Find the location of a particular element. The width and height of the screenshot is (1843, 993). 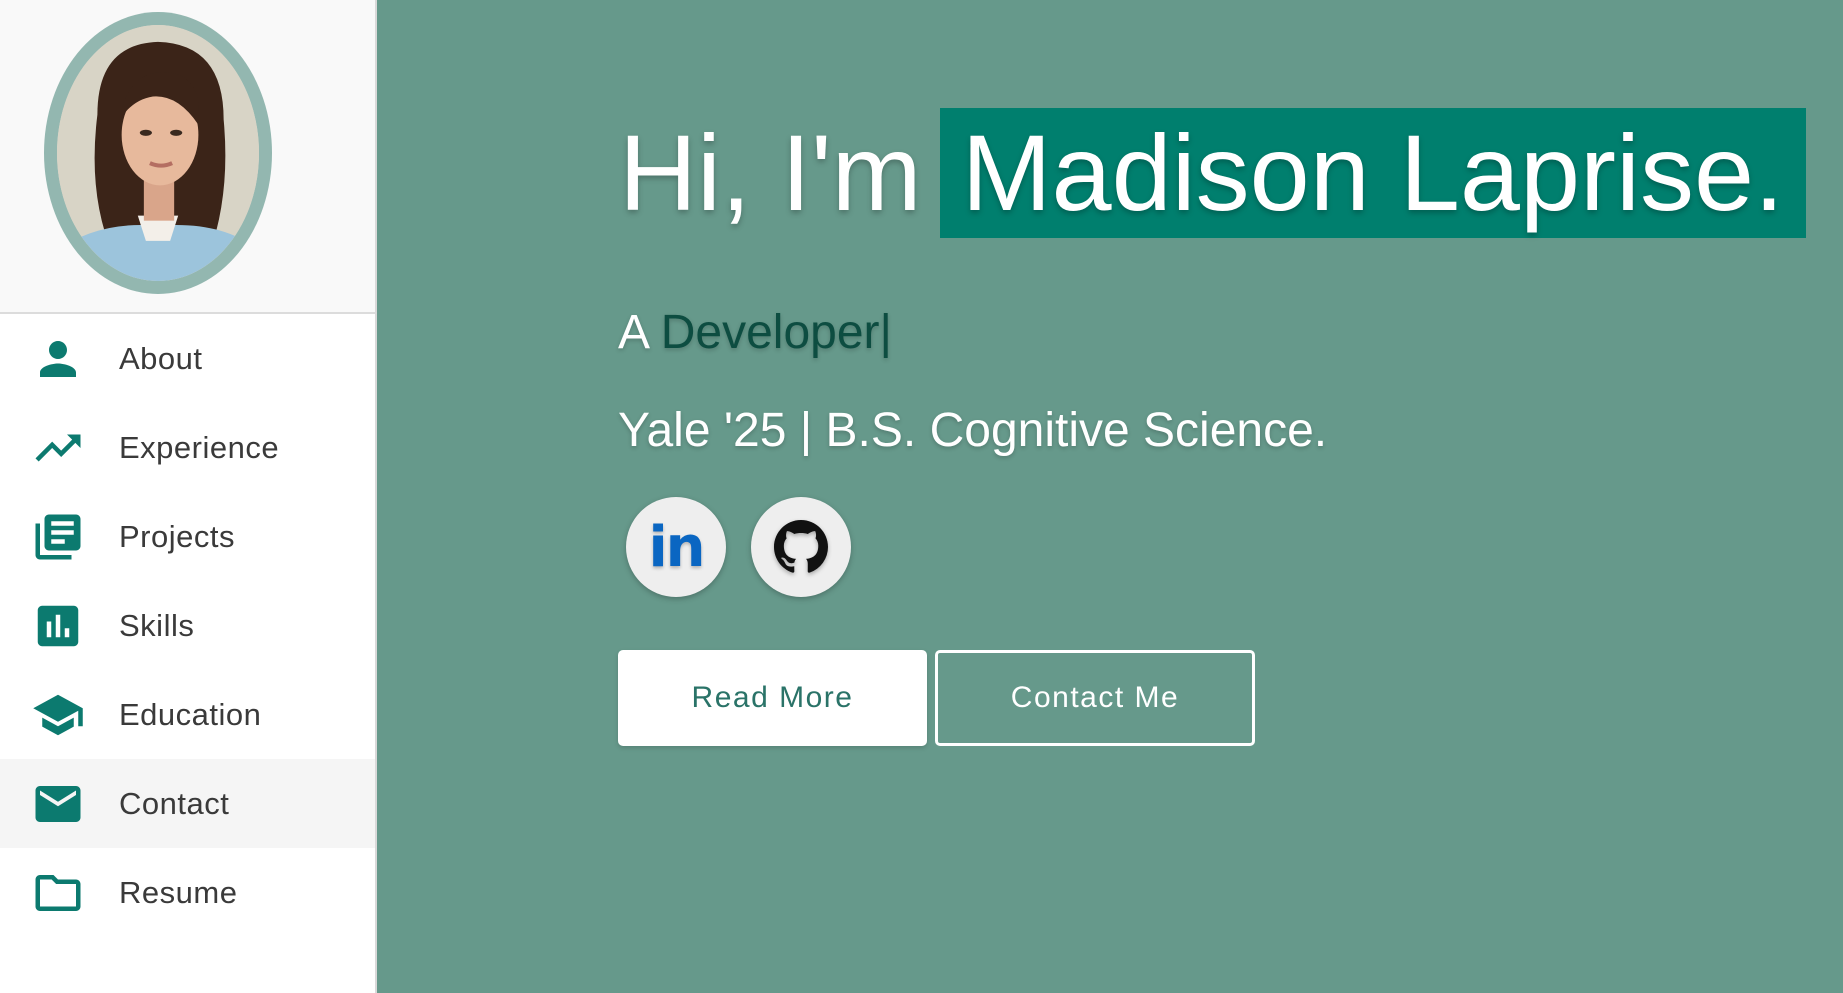

sidebar-item-about: About is located at coordinates (187, 358).